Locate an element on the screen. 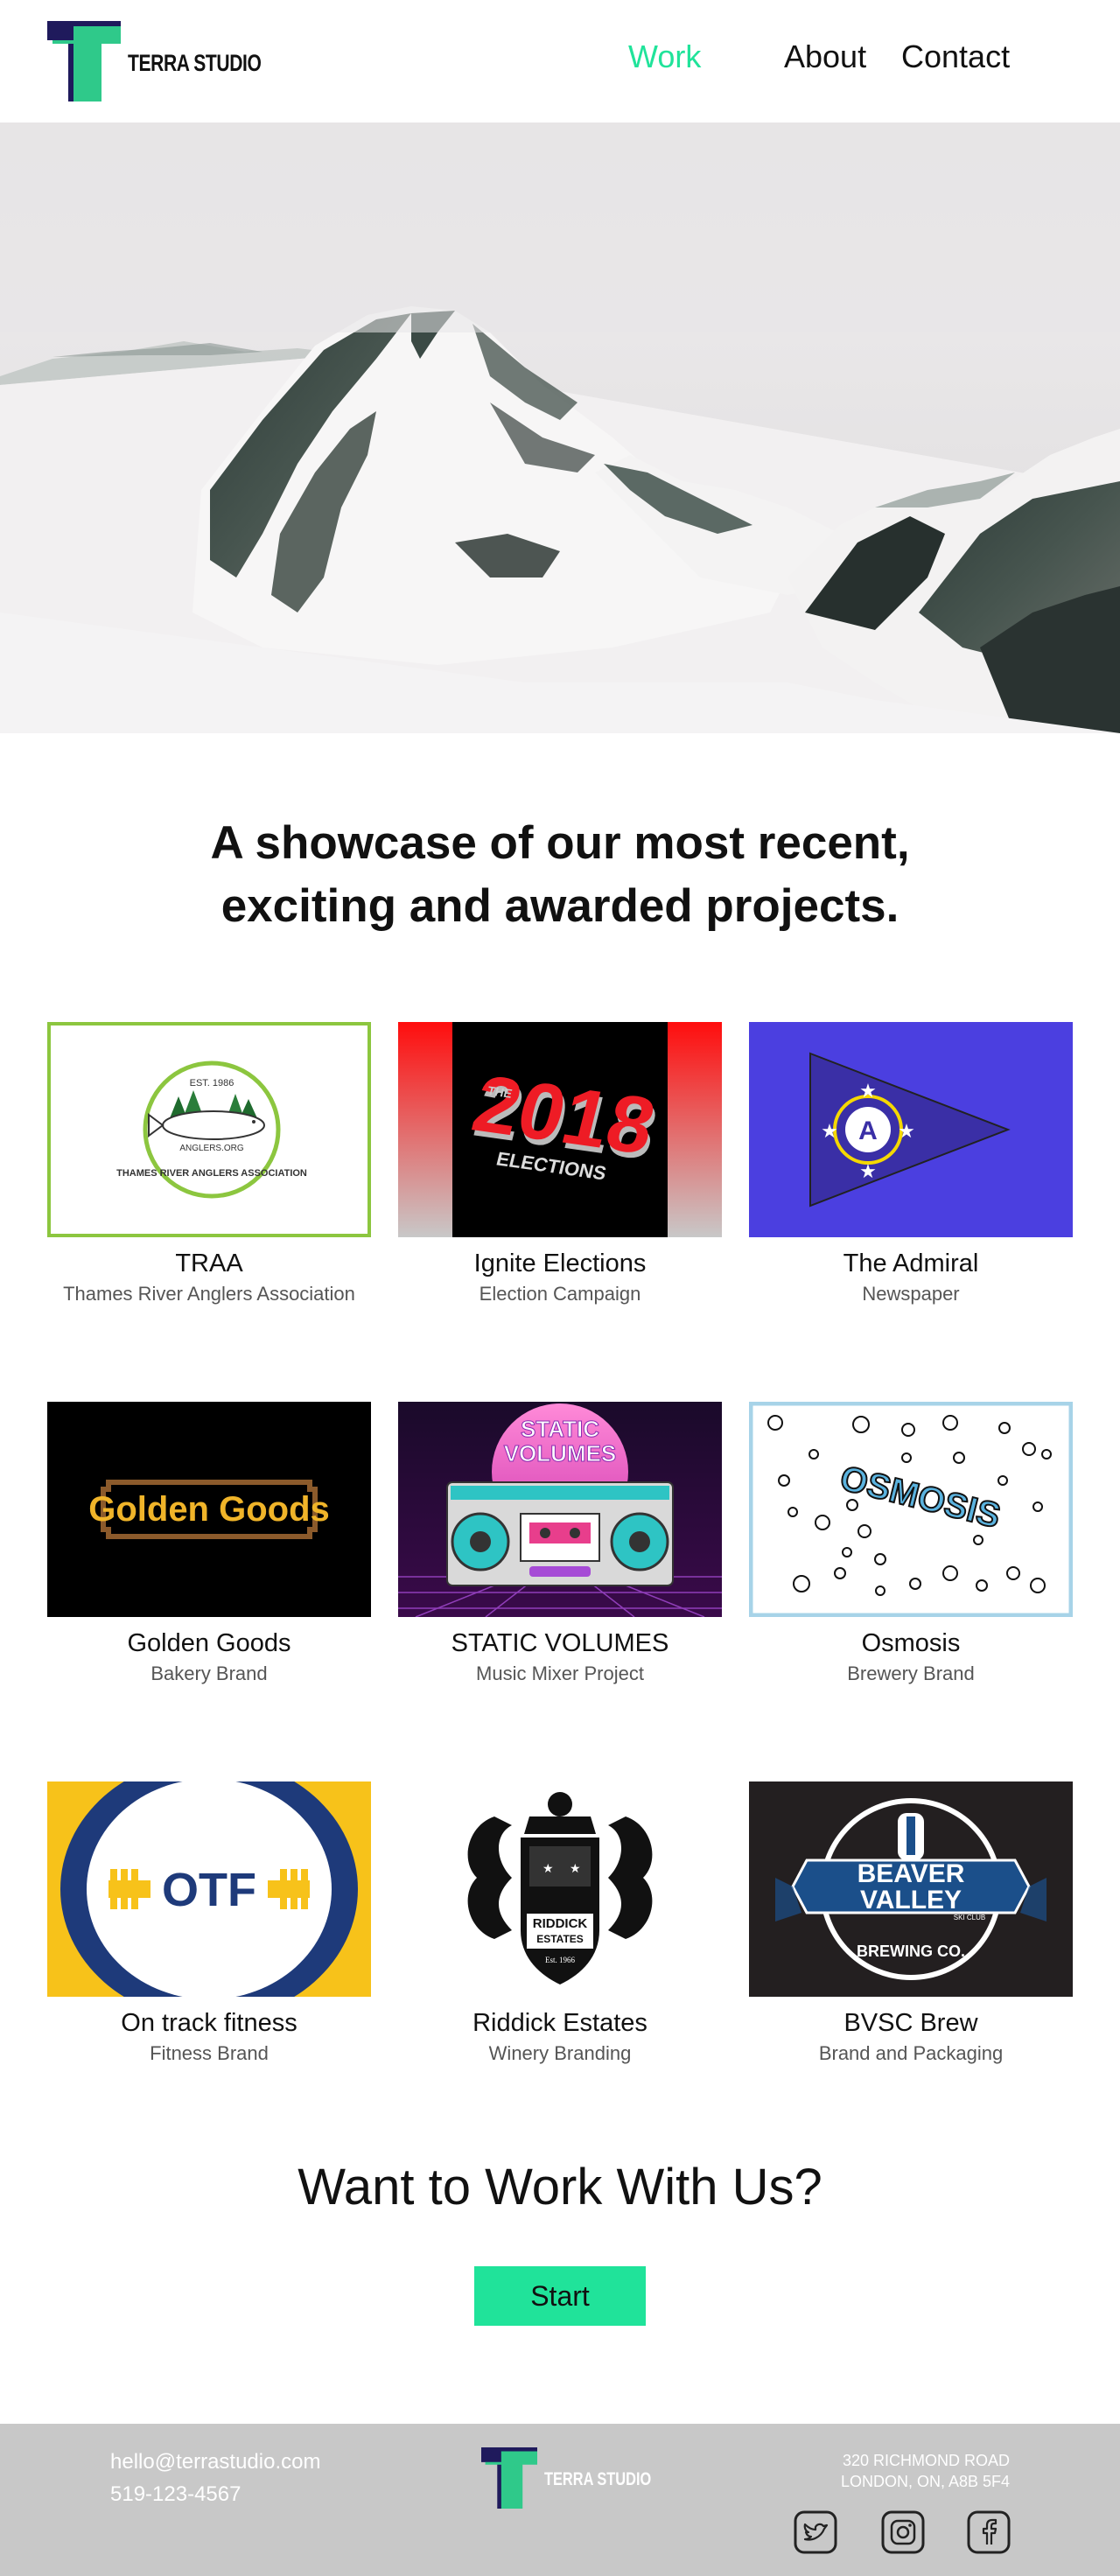 The image size is (1120, 2576). static-volumes-line1: STATIC is located at coordinates (560, 1429).